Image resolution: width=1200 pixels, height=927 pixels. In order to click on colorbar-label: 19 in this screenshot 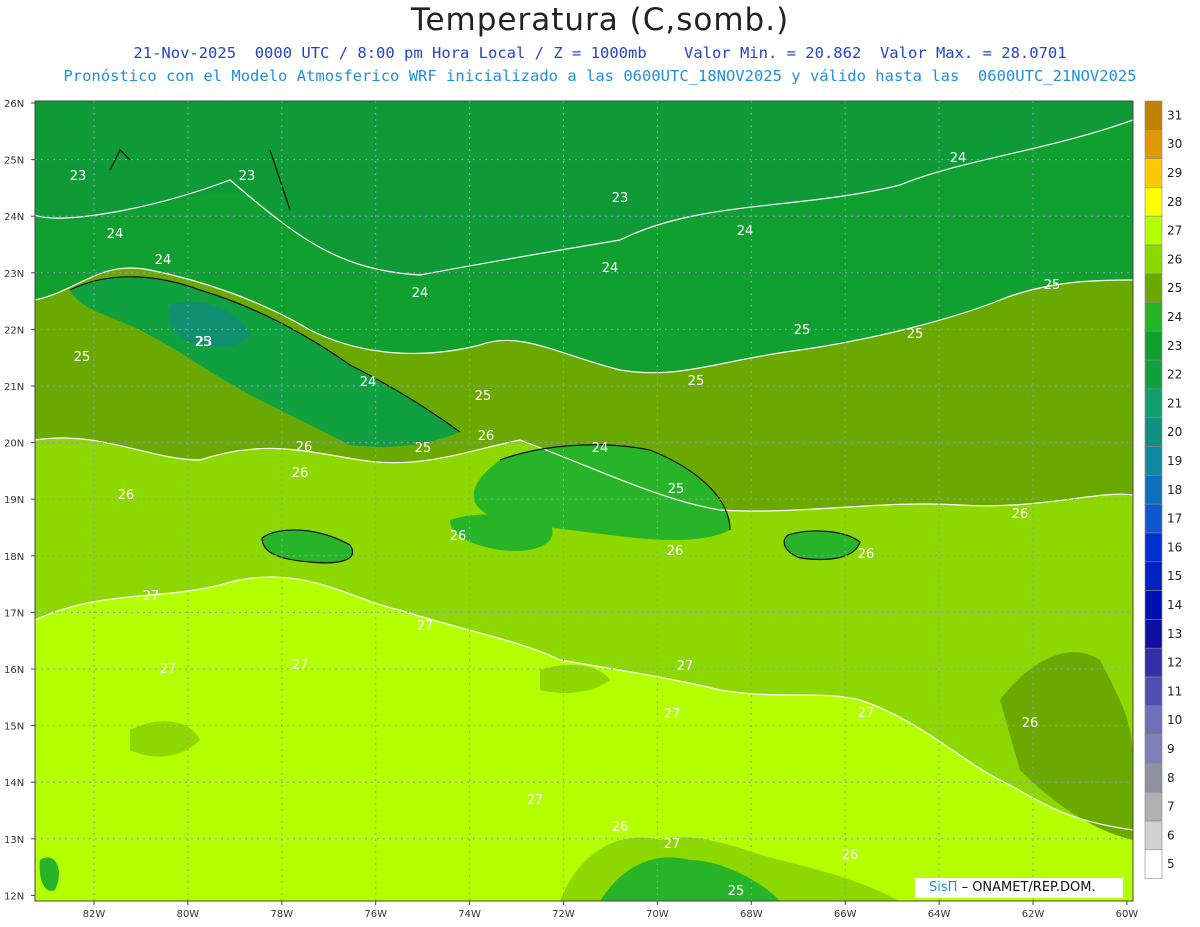, I will do `click(1174, 461)`.